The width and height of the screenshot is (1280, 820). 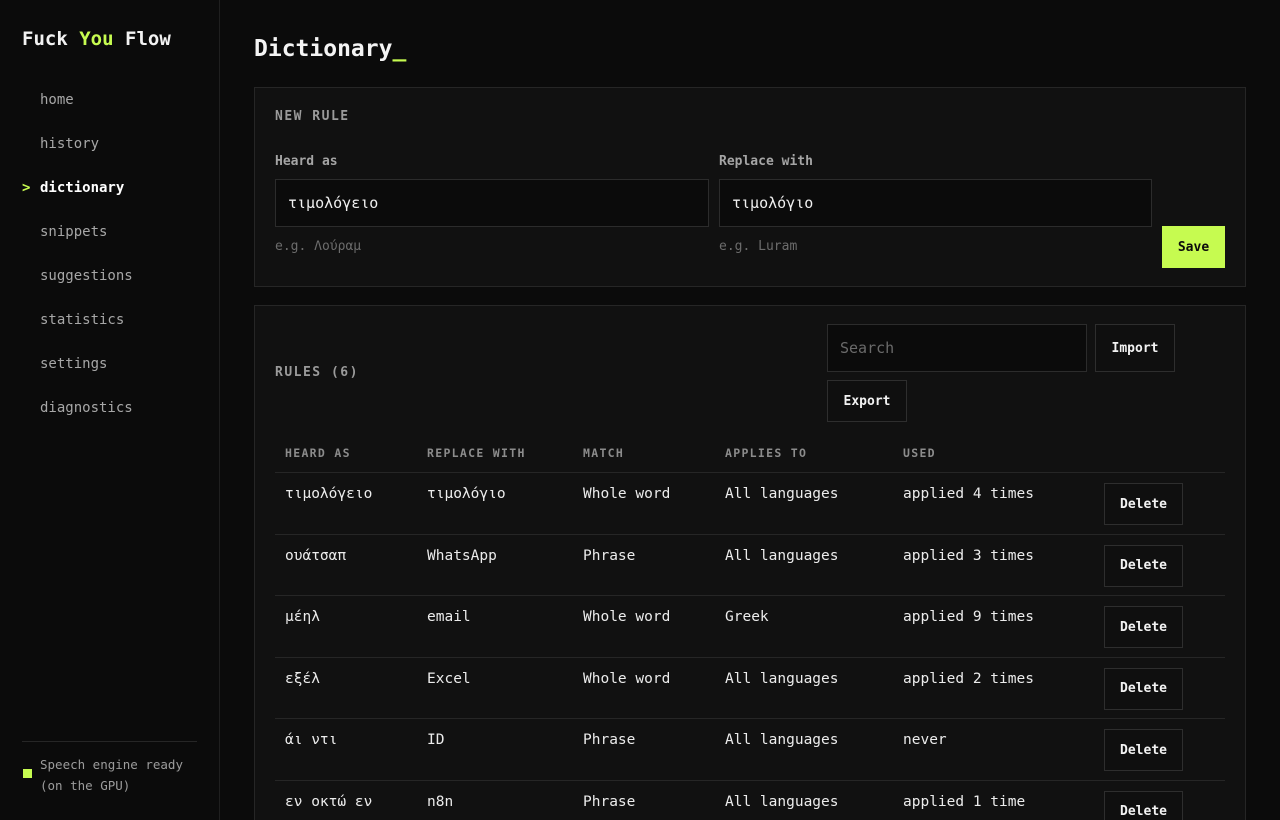 What do you see at coordinates (318, 453) in the screenshot?
I see `column-header-heard-as: HEARD AS` at bounding box center [318, 453].